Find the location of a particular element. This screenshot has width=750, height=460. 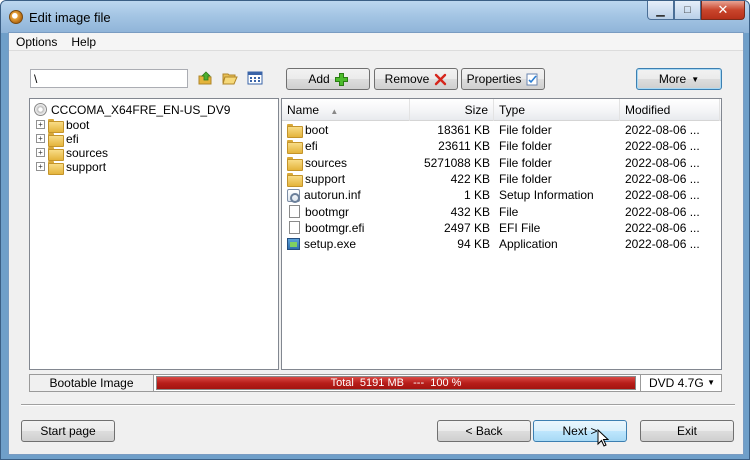

file-size: 432 KB is located at coordinates (470, 211).